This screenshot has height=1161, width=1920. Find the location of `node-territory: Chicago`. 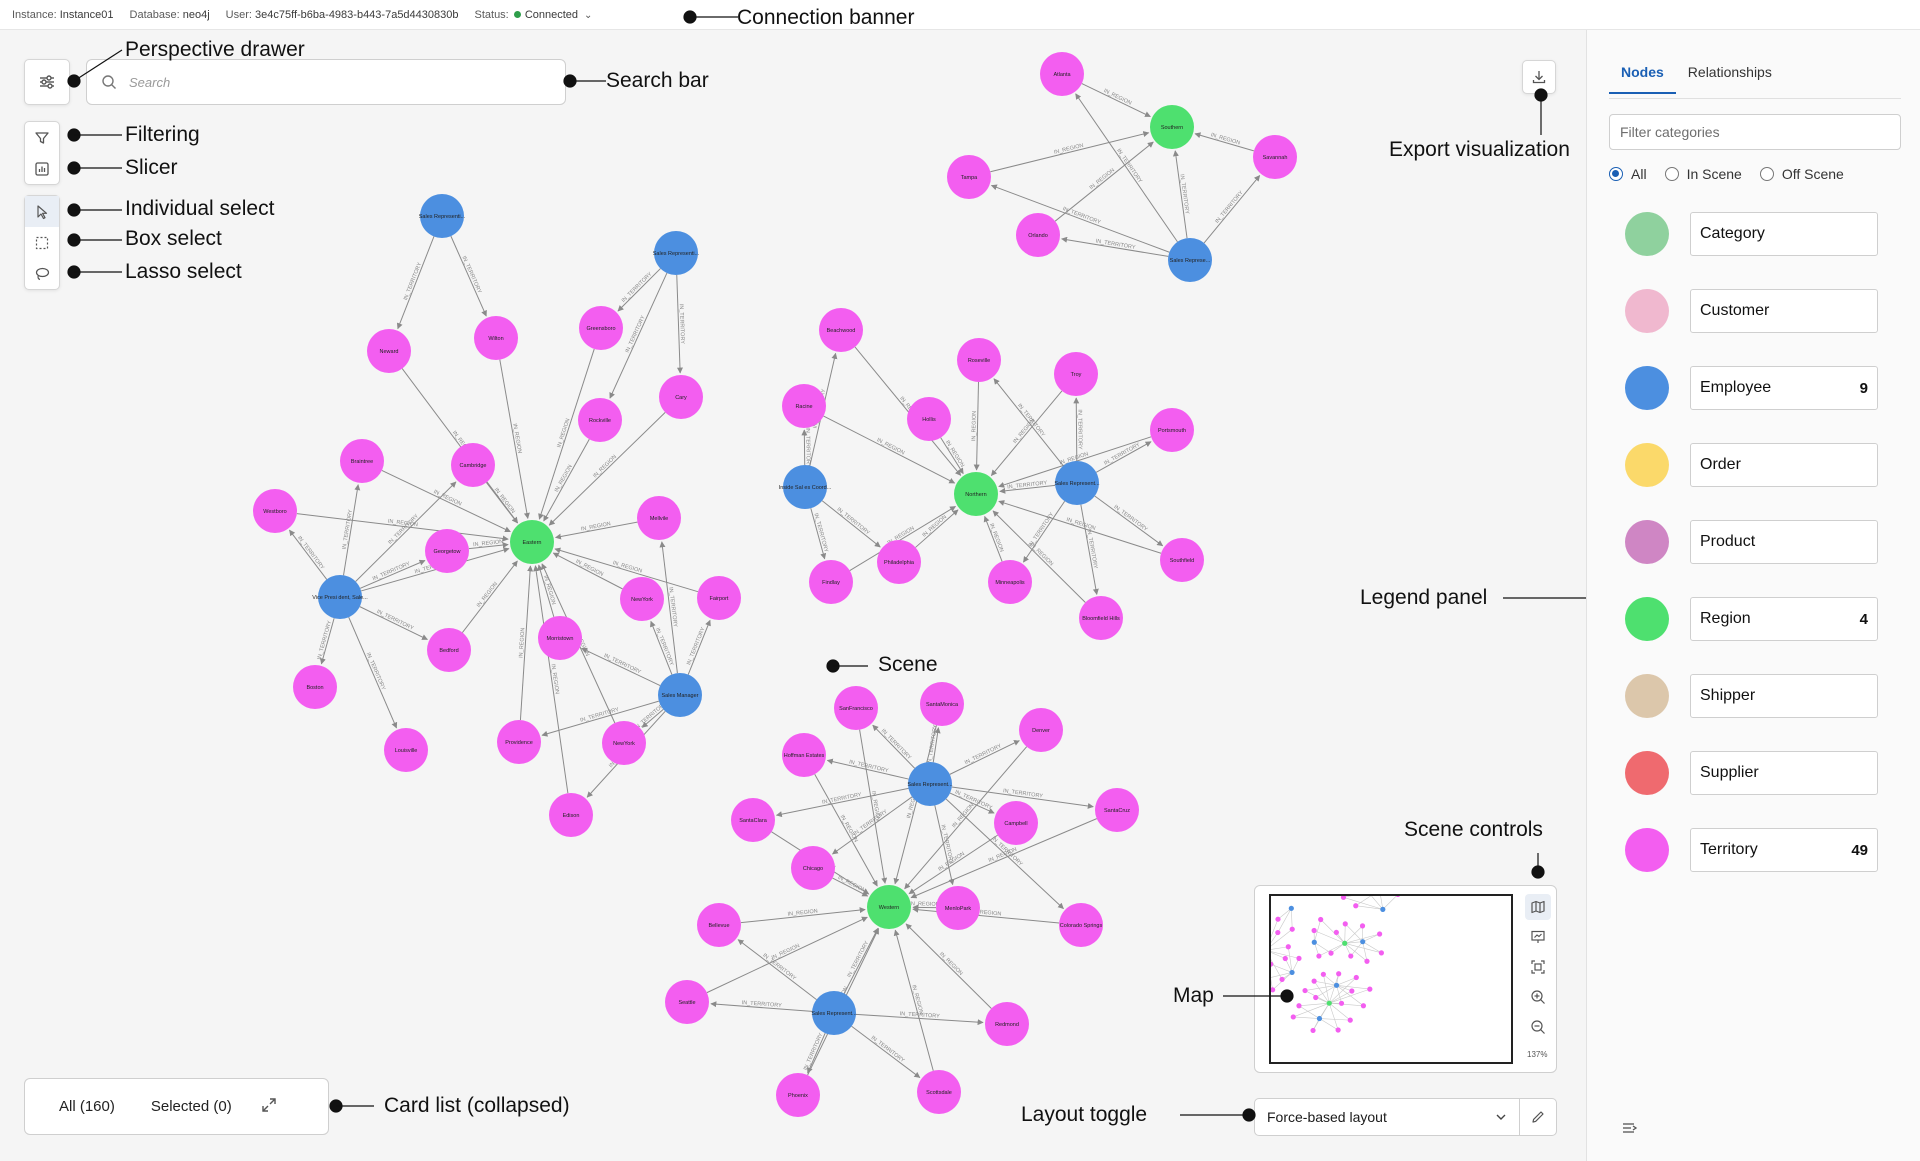

node-territory: Chicago is located at coordinates (813, 868).